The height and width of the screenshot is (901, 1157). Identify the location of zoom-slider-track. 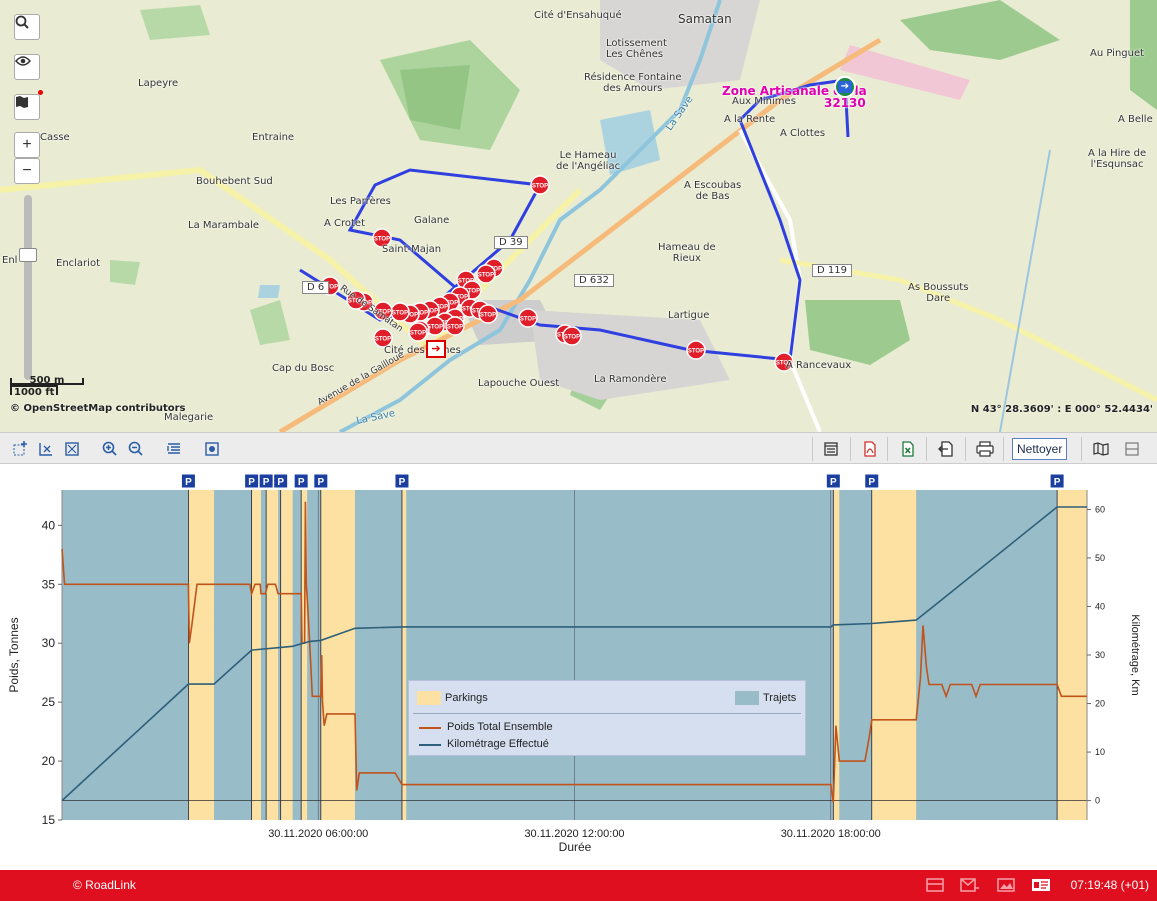
(28, 287).